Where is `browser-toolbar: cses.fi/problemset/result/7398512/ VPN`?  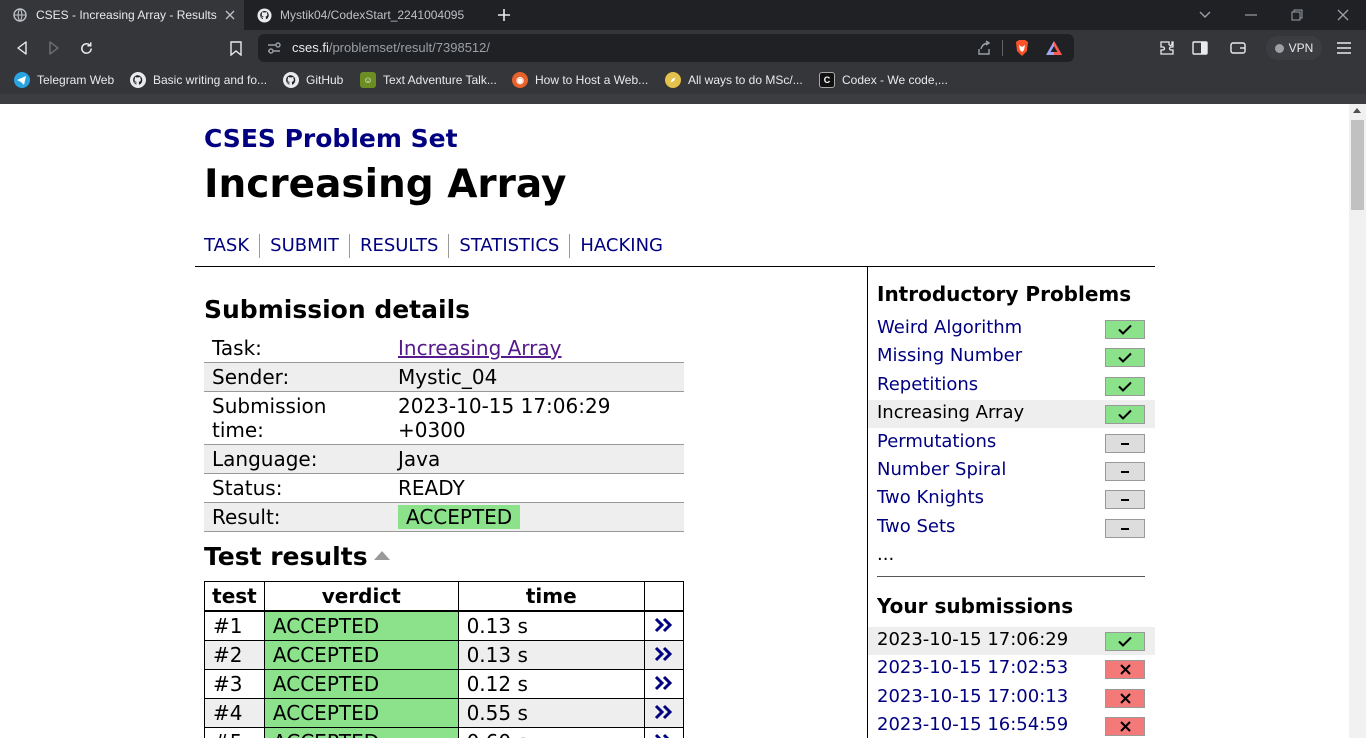
browser-toolbar: cses.fi/problemset/result/7398512/ VPN is located at coordinates (683, 48).